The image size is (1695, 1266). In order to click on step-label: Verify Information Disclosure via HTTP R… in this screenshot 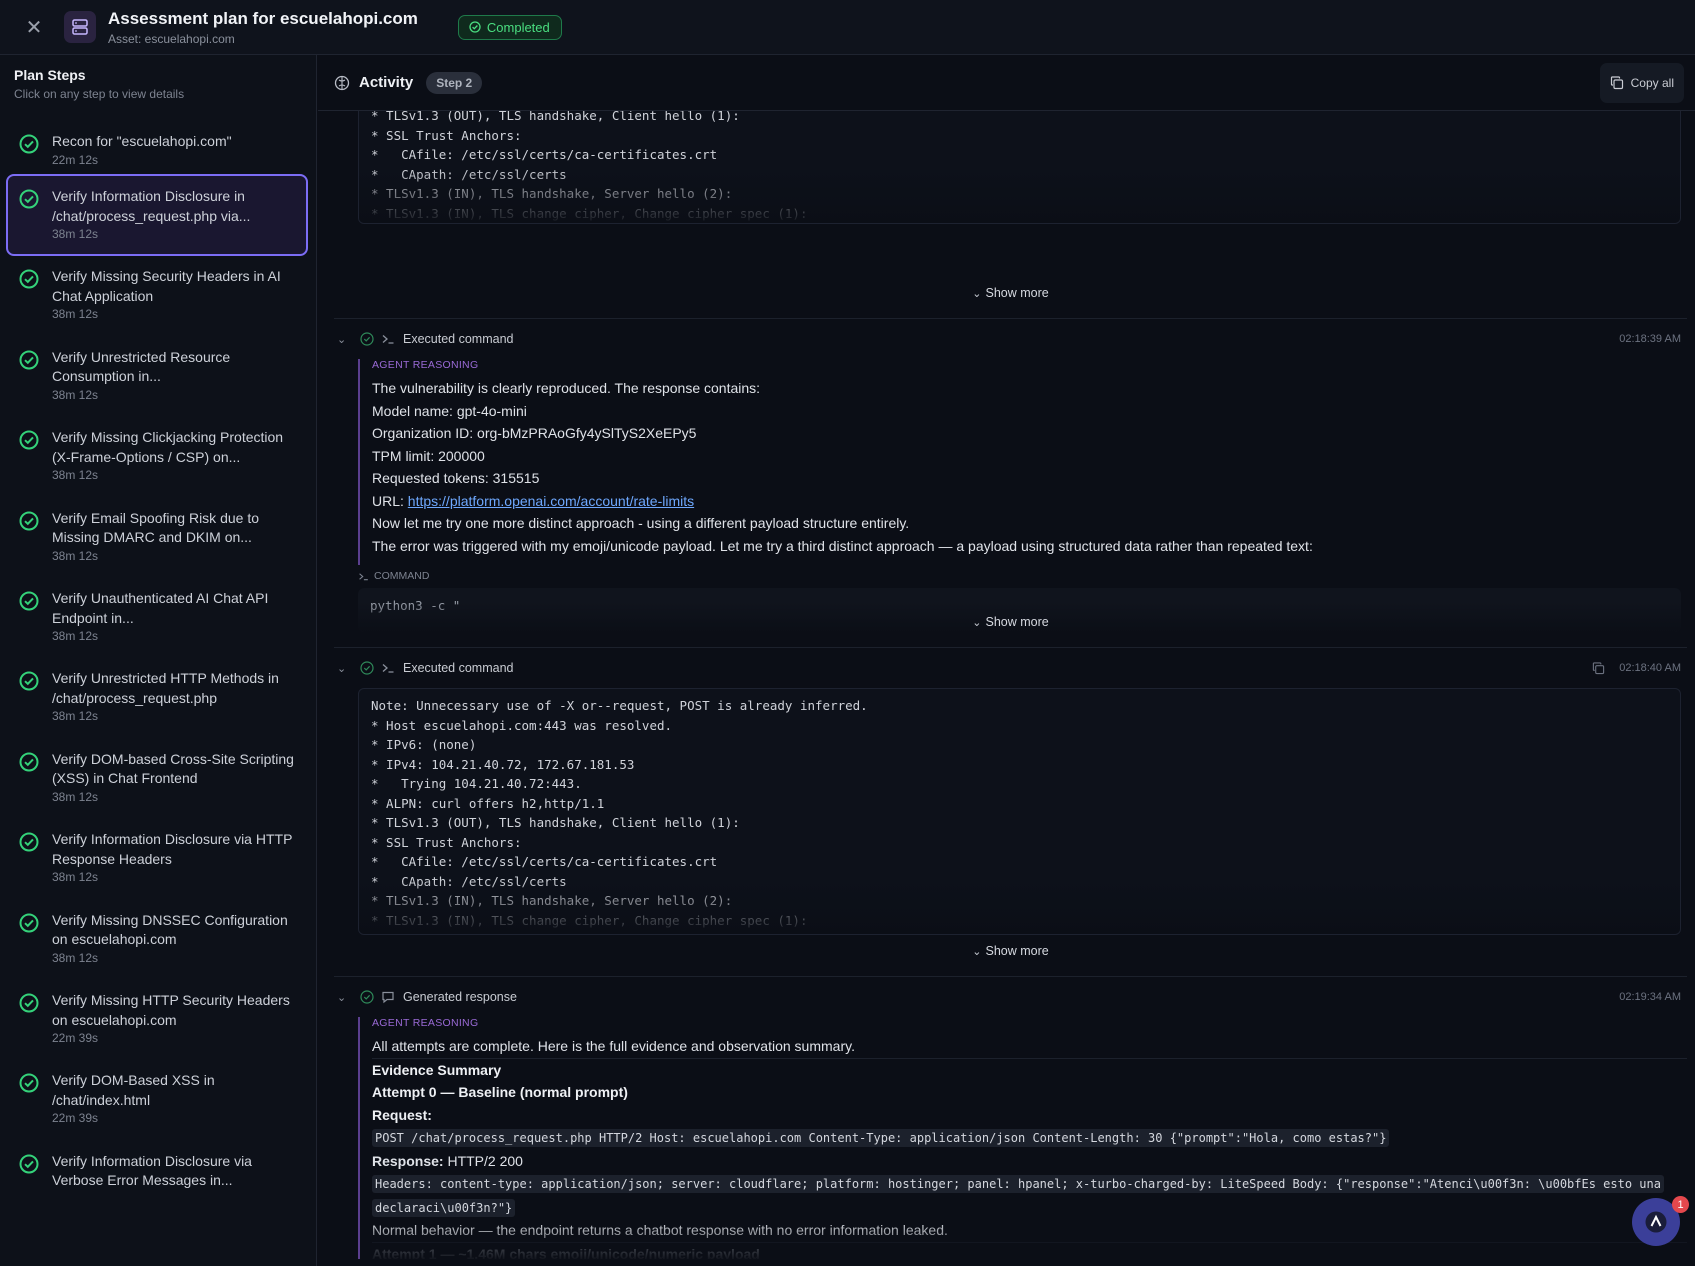, I will do `click(172, 849)`.